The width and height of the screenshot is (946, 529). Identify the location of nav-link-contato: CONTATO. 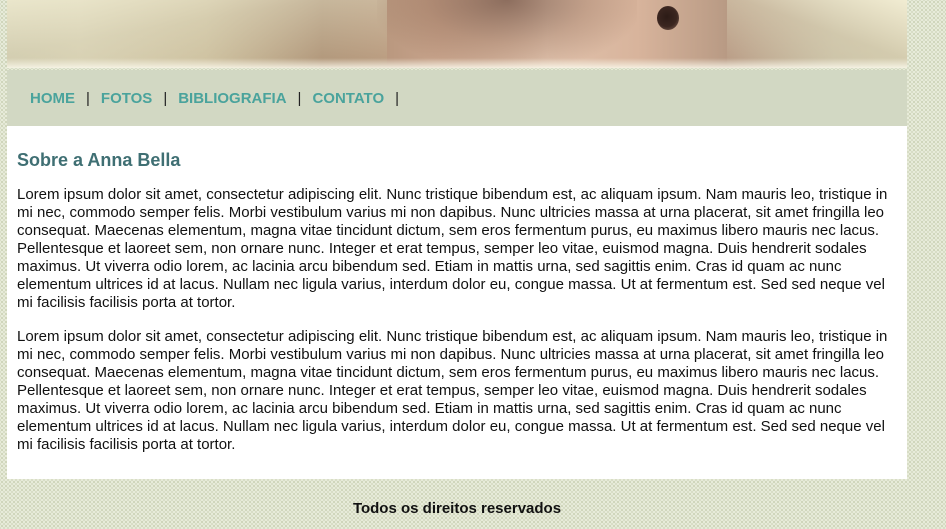
(348, 98).